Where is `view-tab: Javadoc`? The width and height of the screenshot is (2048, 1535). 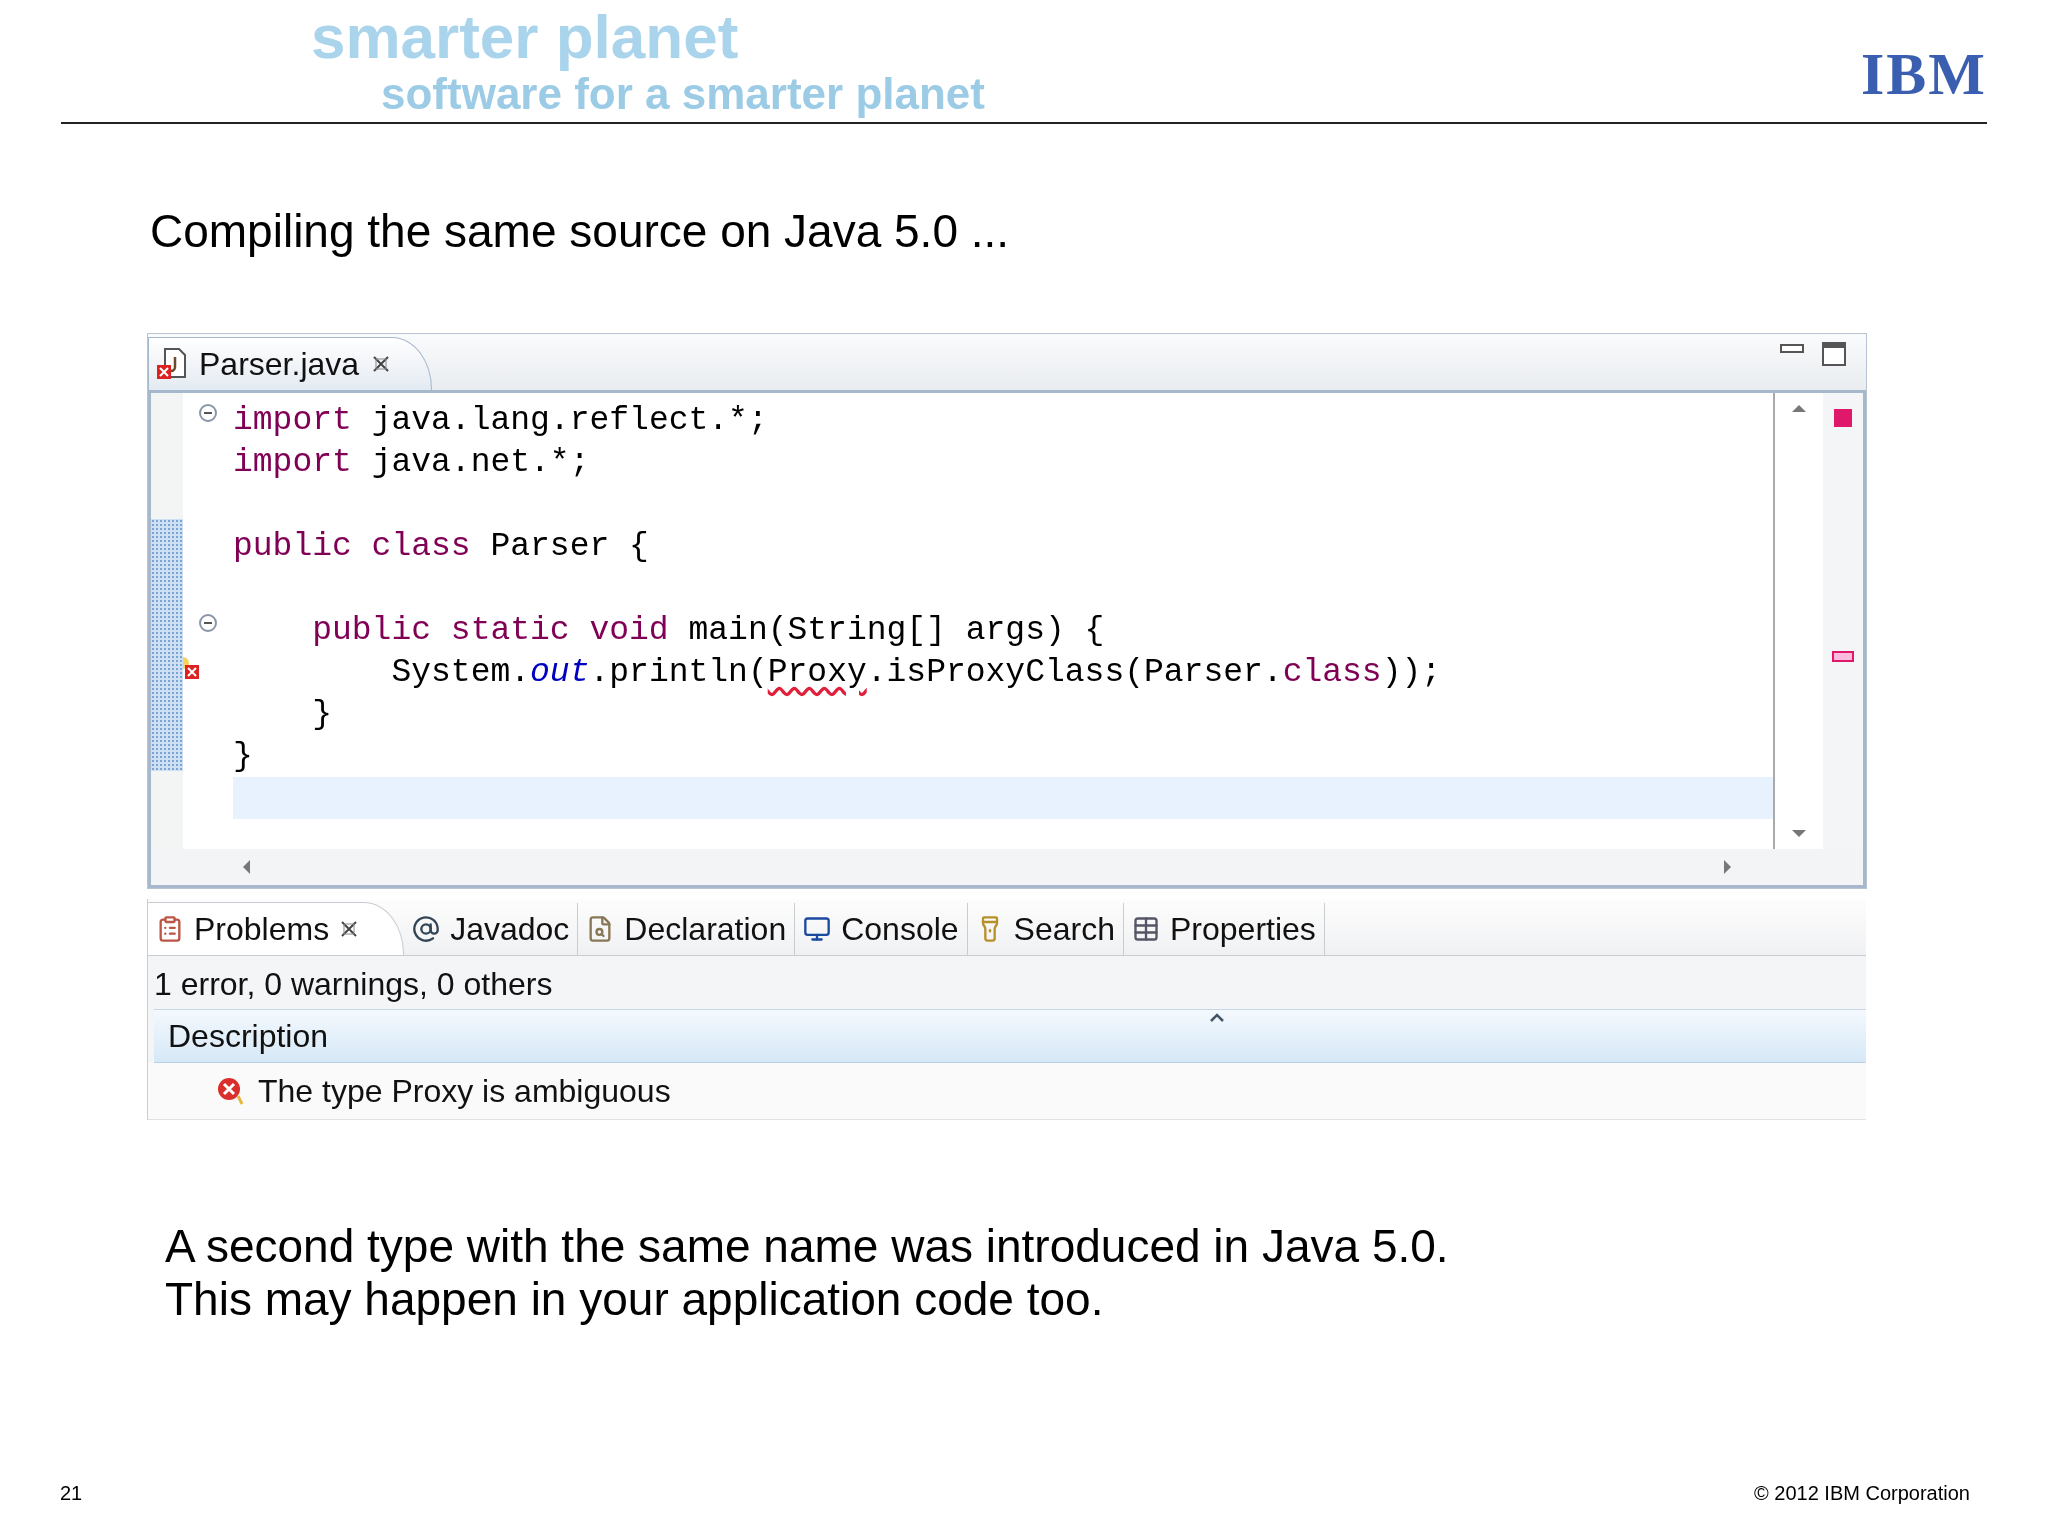 view-tab: Javadoc is located at coordinates (491, 929).